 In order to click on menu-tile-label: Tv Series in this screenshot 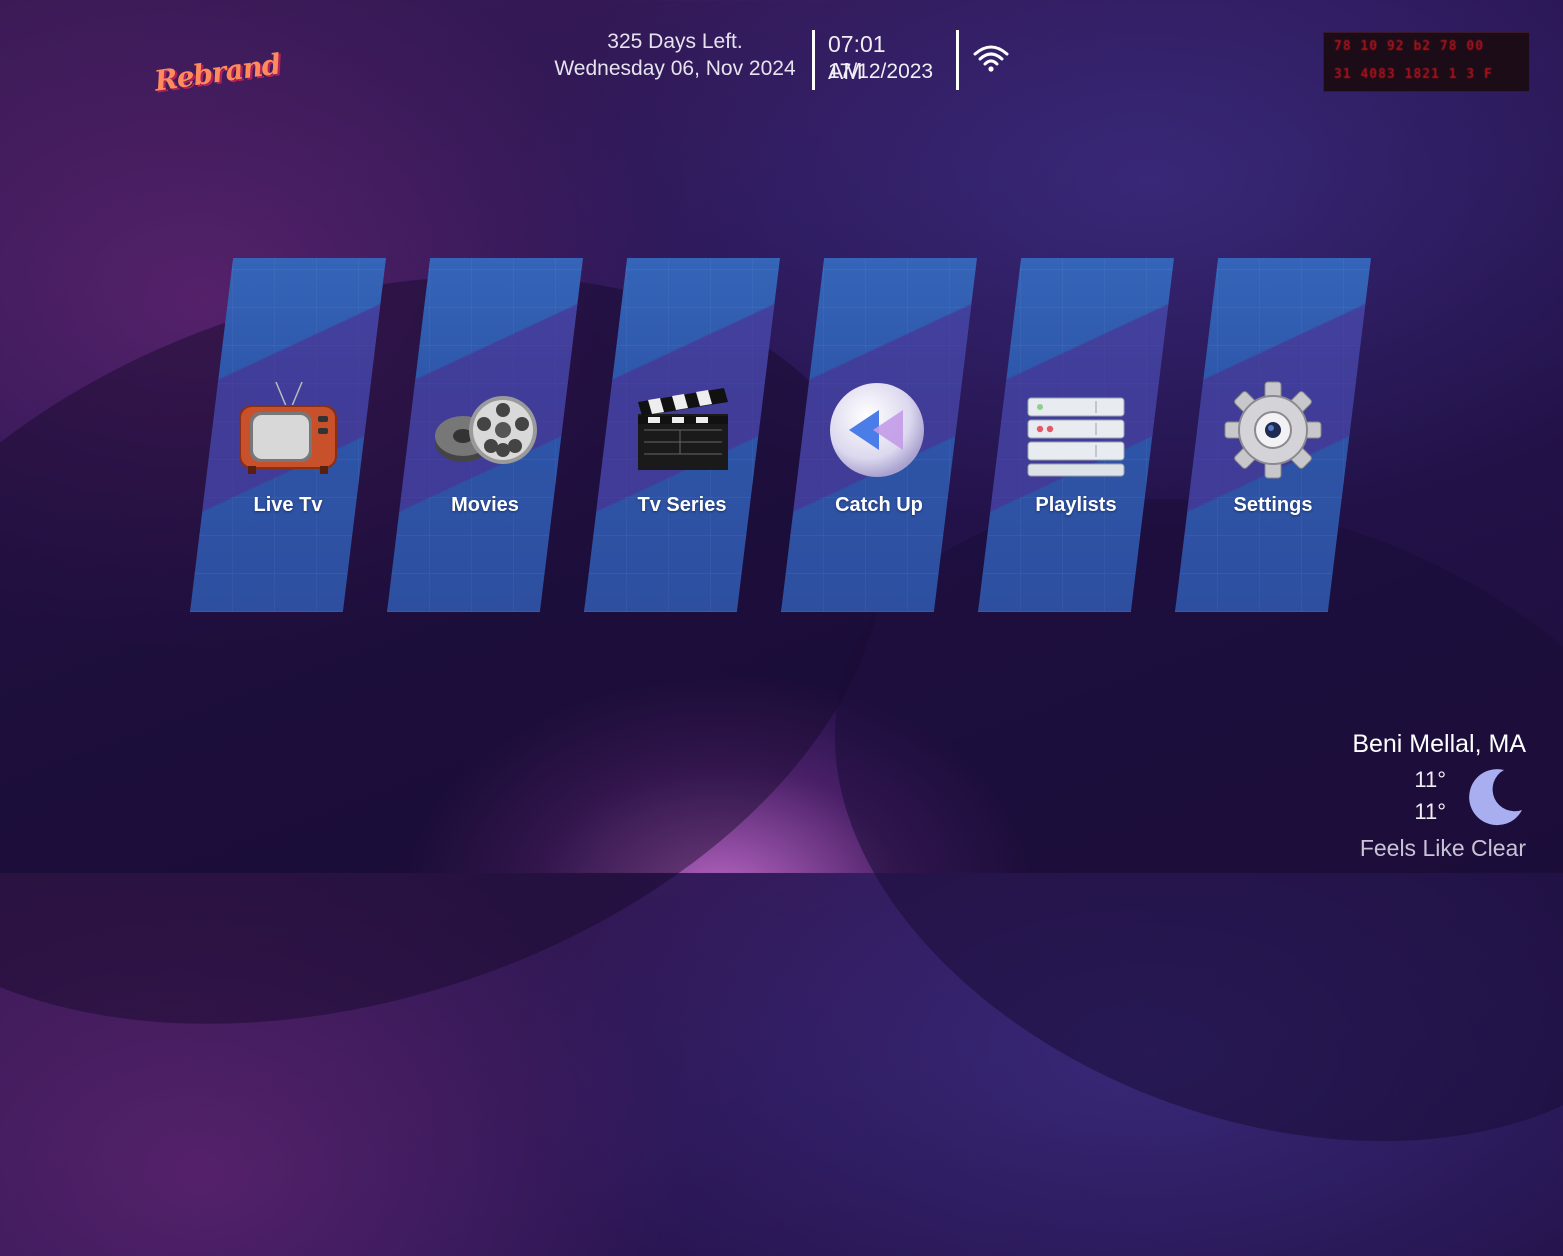, I will do `click(682, 505)`.